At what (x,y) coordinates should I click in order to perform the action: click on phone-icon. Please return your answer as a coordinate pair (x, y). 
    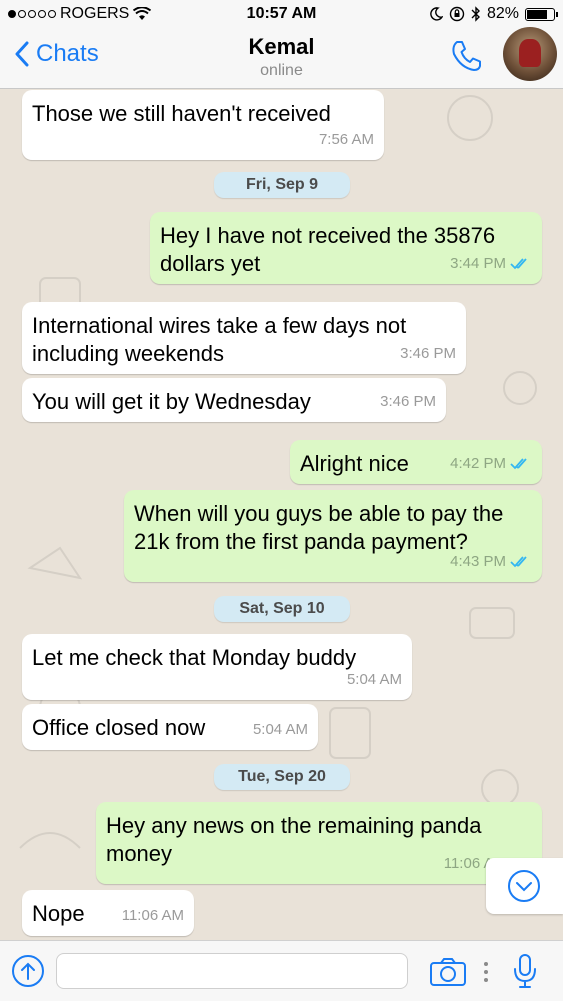
    Looking at the image, I should click on (466, 56).